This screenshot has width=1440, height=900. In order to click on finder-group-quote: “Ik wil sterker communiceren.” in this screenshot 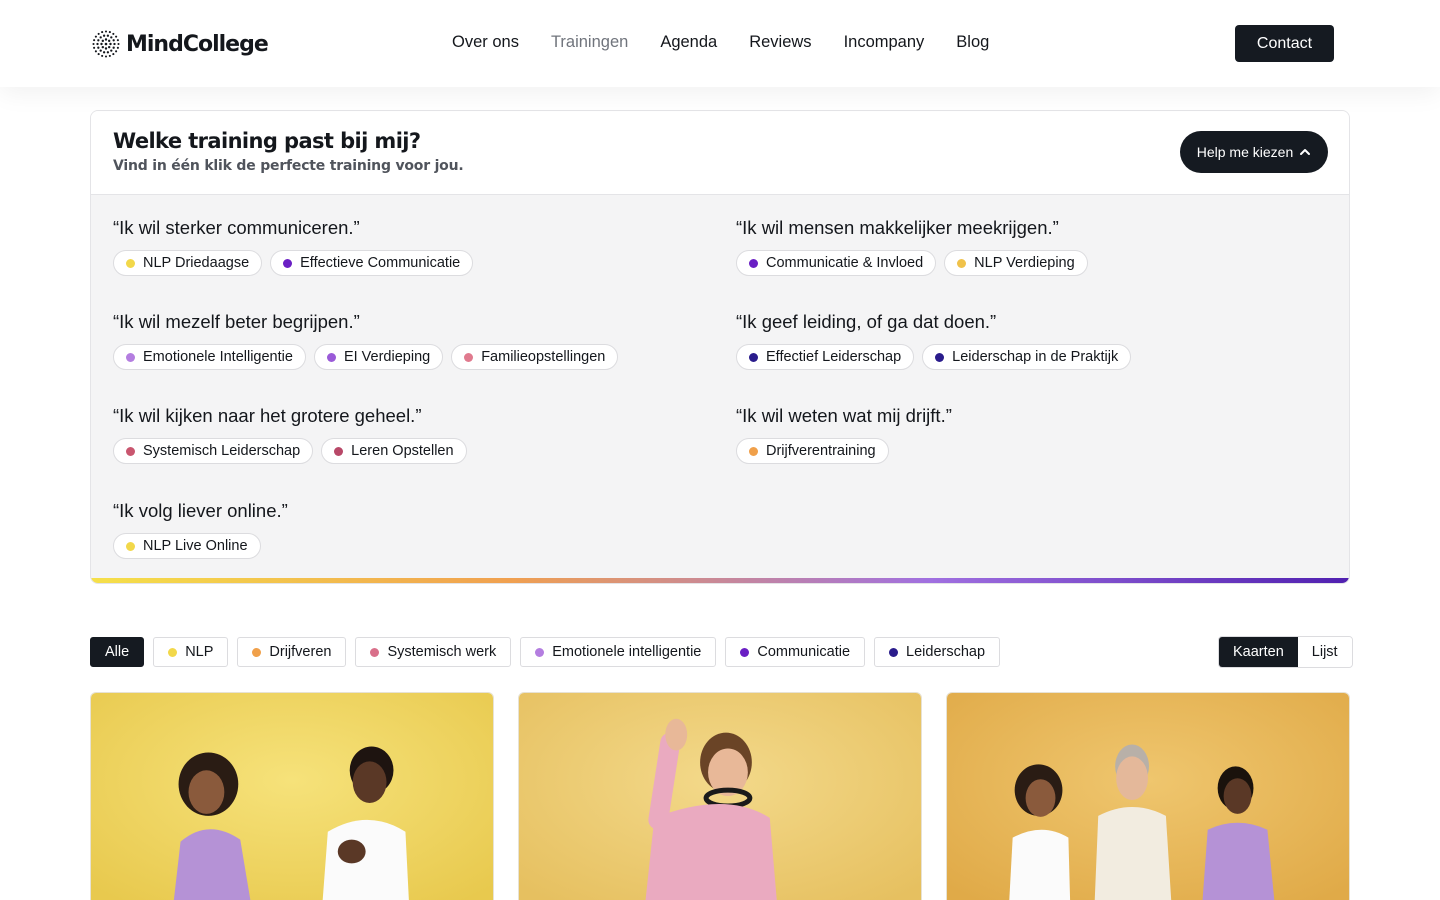, I will do `click(236, 227)`.